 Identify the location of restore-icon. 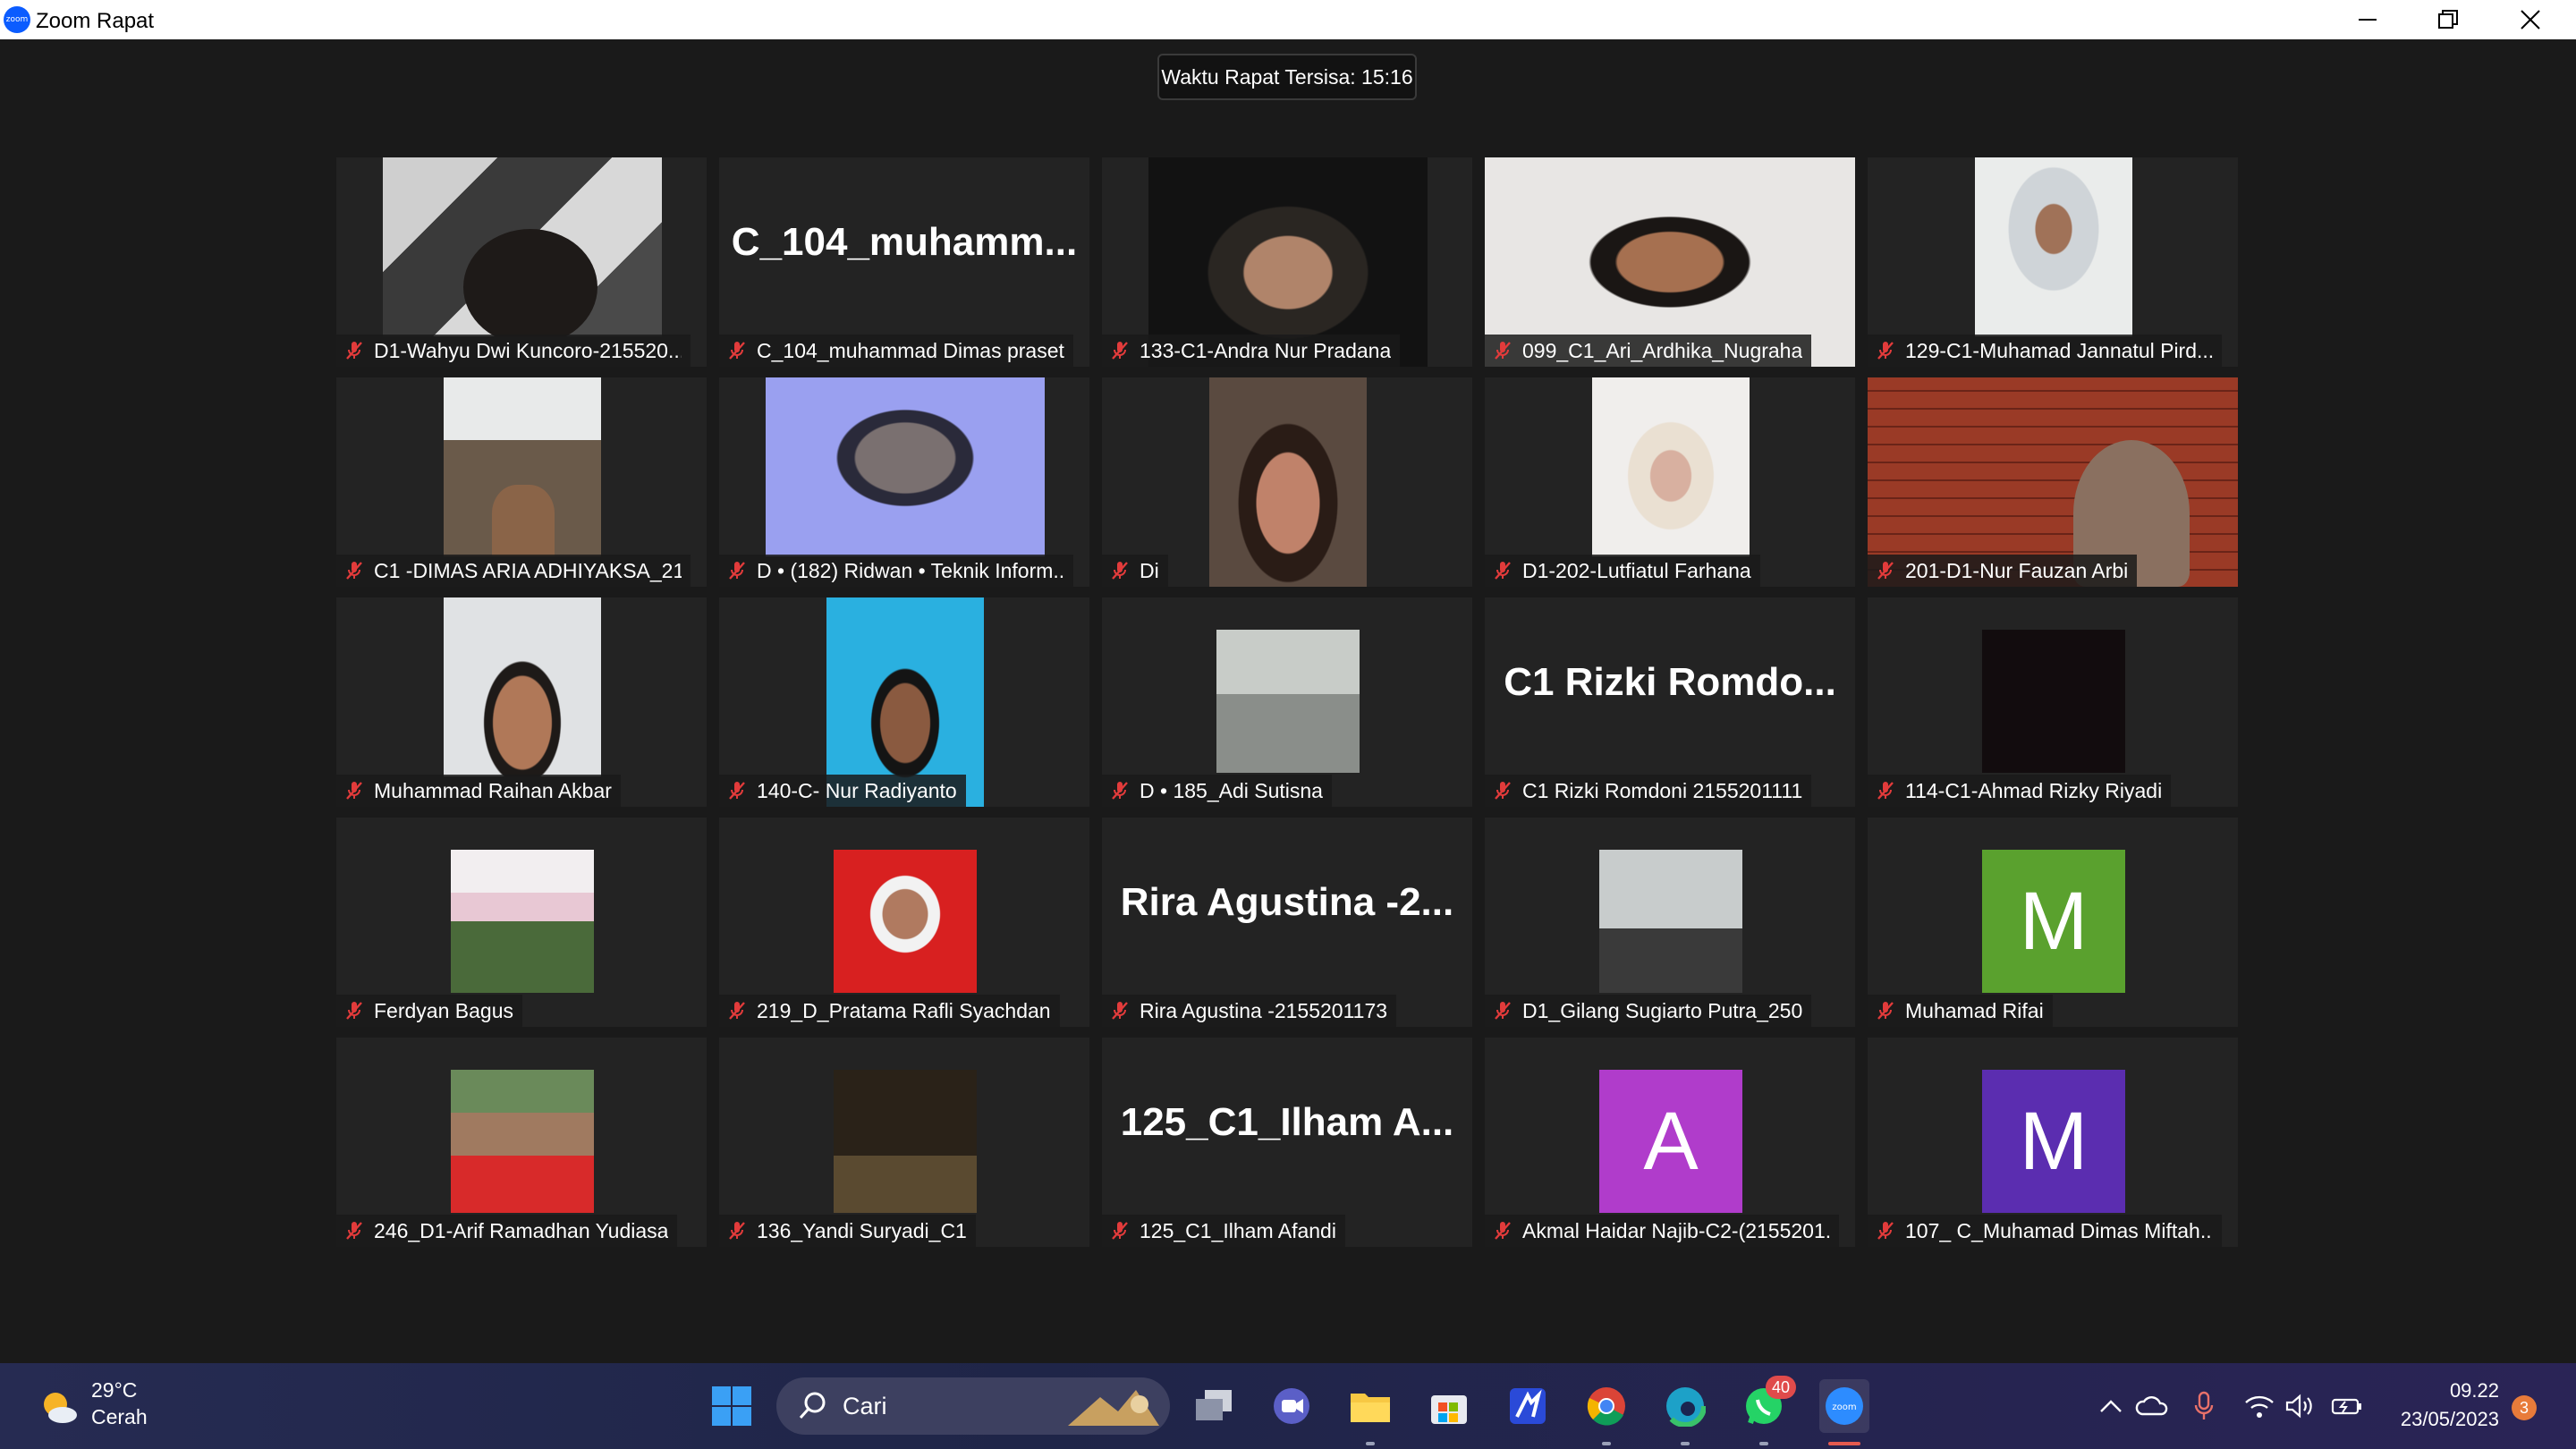
(2448, 19).